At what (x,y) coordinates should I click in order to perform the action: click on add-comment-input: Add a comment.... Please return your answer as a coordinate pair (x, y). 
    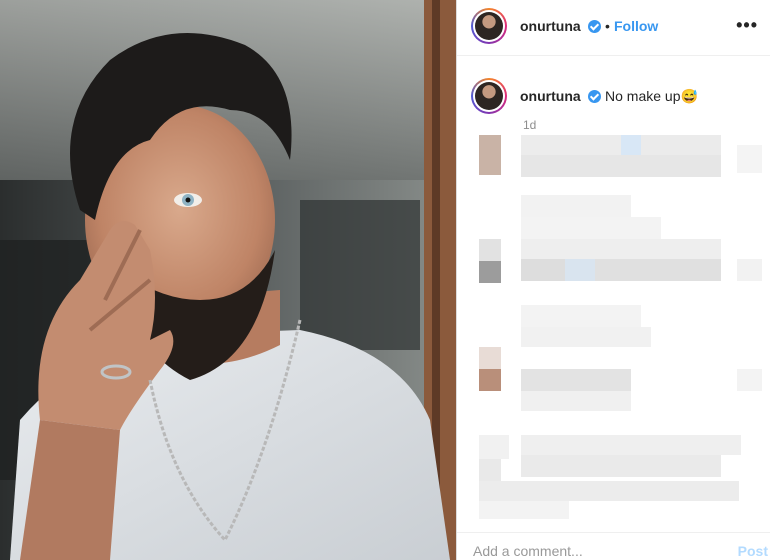
    Looking at the image, I should click on (528, 551).